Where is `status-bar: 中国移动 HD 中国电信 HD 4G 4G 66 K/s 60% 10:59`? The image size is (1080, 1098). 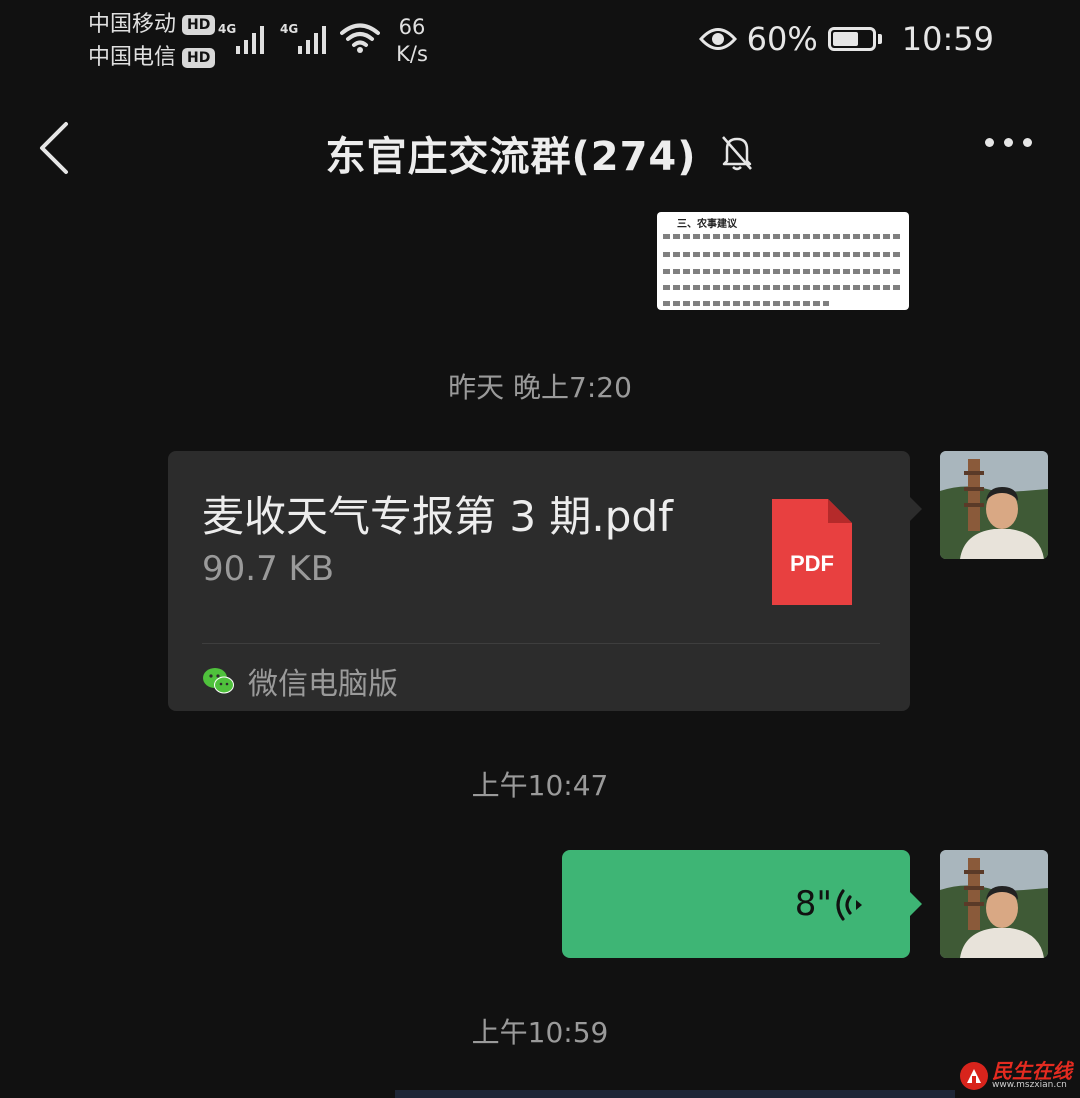 status-bar: 中国移动 HD 中国电信 HD 4G 4G 66 K/s 60% 10:59 is located at coordinates (540, 40).